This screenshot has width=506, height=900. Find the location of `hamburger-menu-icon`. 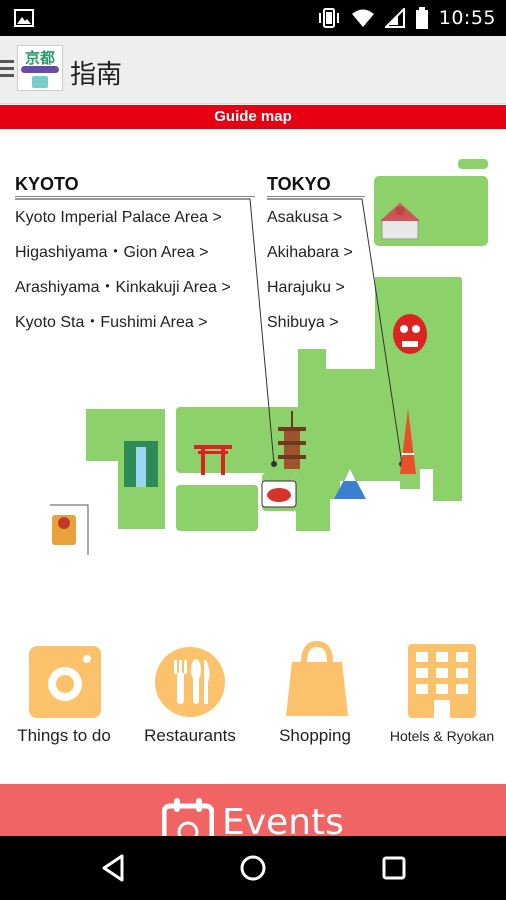

hamburger-menu-icon is located at coordinates (7, 69).